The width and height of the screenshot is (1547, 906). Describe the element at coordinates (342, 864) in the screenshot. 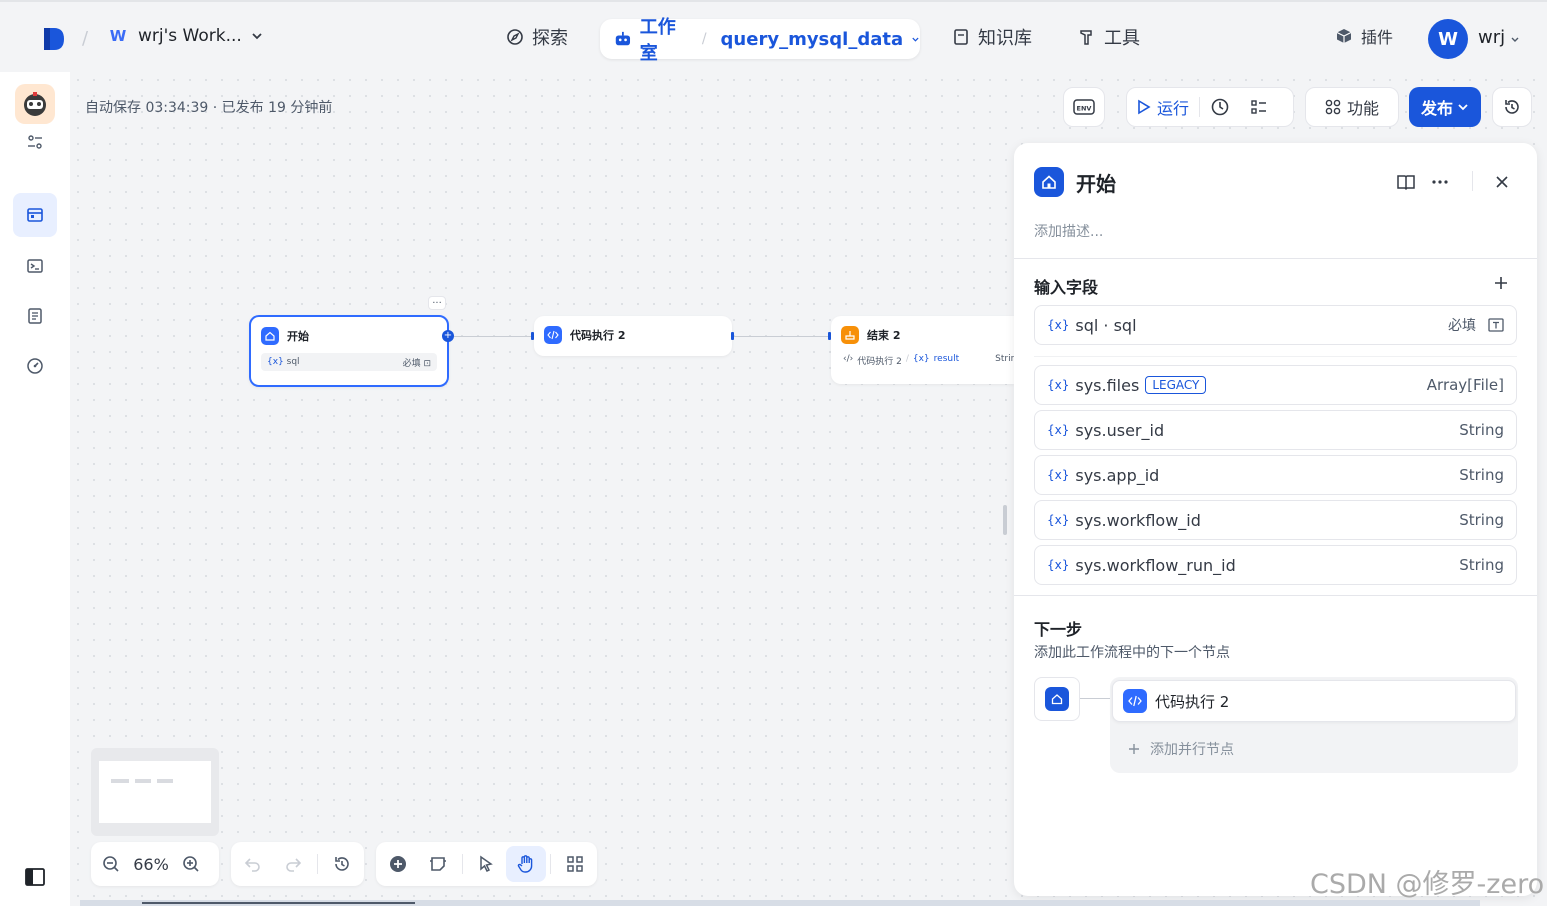

I see `history-button` at that location.